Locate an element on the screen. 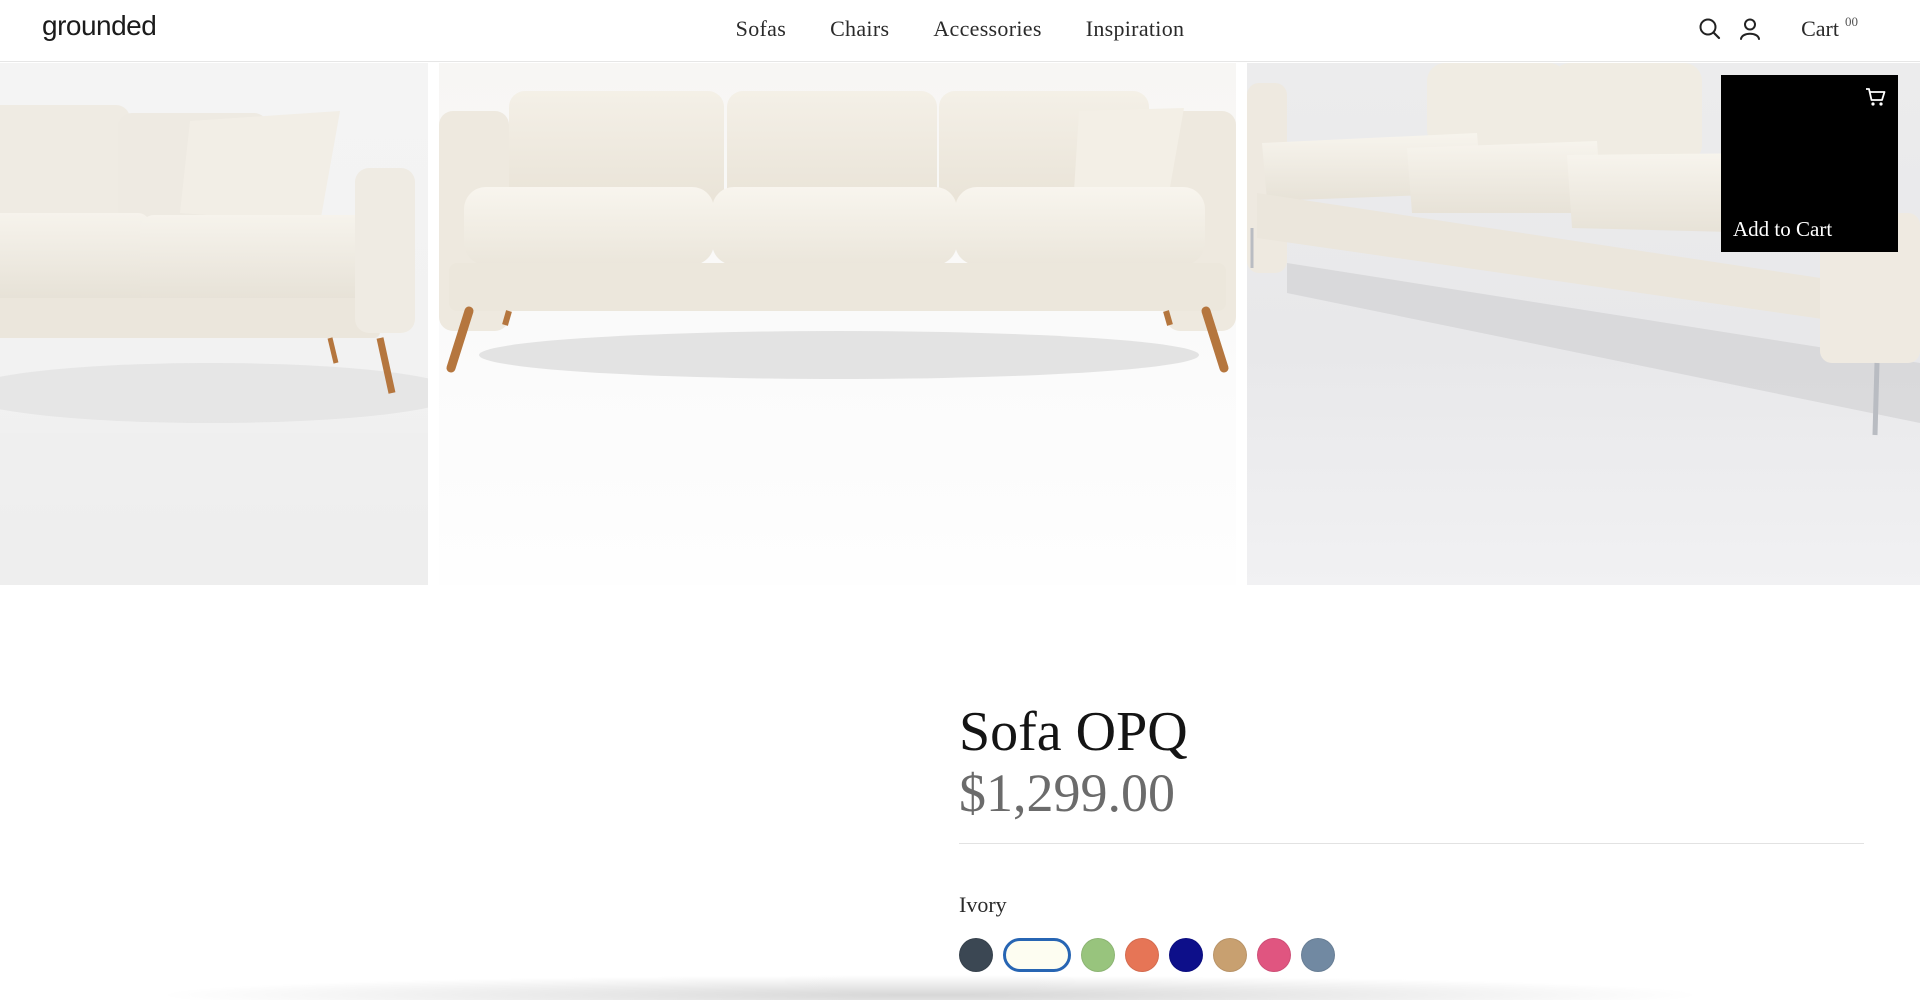  cart-icon is located at coordinates (1876, 97).